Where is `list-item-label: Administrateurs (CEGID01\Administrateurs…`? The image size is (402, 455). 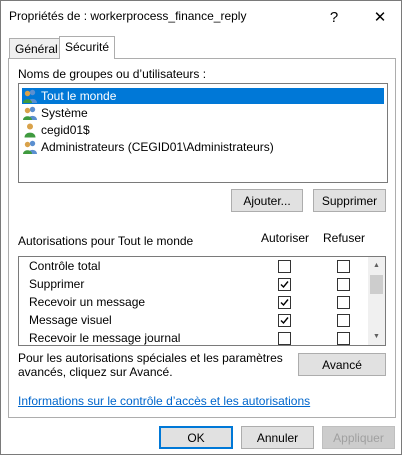 list-item-label: Administrateurs (CEGID01\Administrateurs… is located at coordinates (157, 147).